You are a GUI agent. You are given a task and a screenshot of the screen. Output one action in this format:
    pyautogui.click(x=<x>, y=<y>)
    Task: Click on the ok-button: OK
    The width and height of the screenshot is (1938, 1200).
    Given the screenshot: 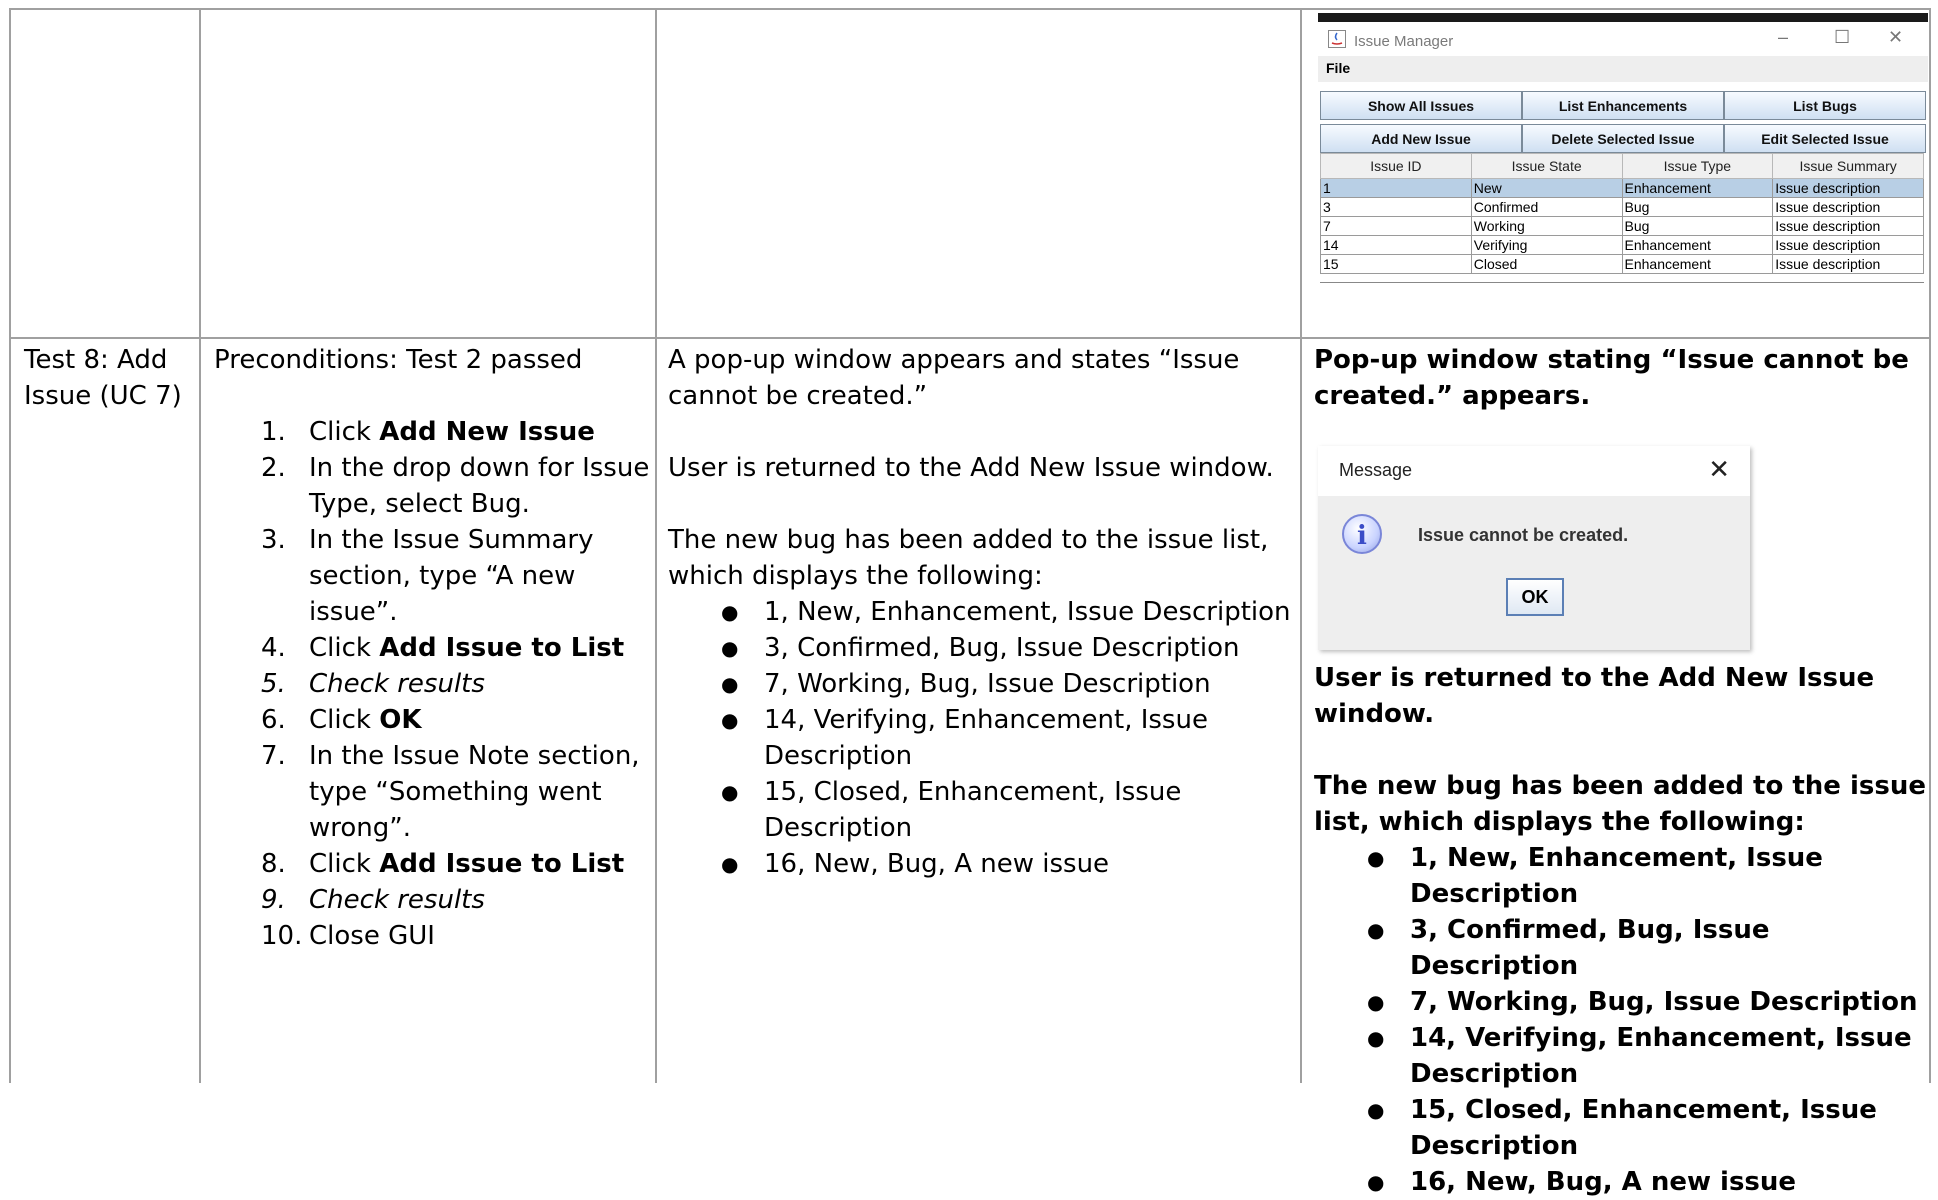 What is the action you would take?
    pyautogui.click(x=1535, y=597)
    